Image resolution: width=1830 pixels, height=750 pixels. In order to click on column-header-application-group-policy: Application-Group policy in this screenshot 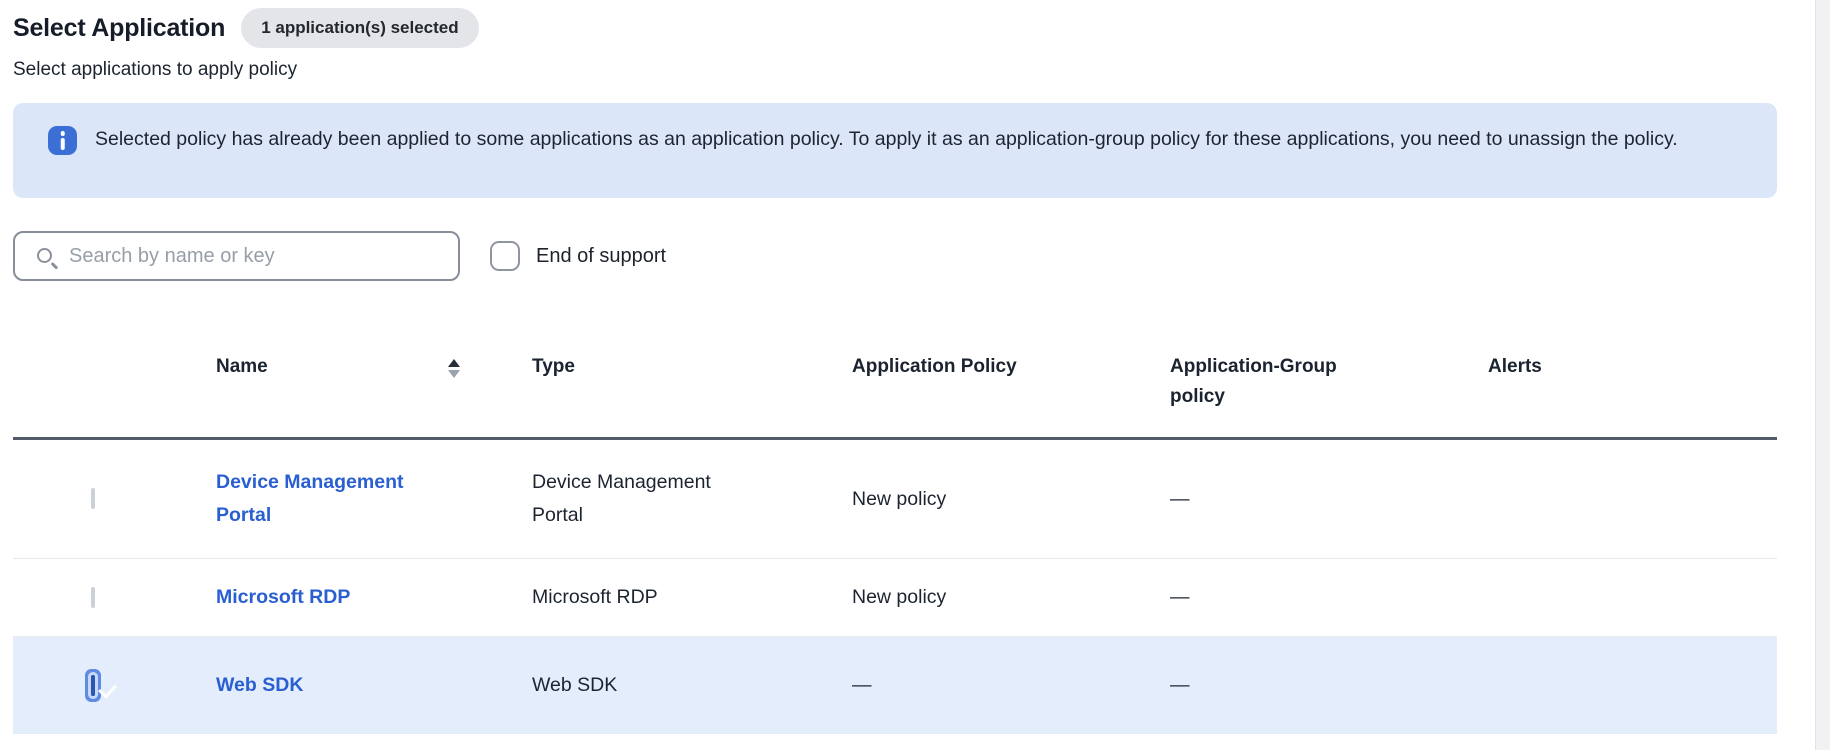, I will do `click(1253, 381)`.